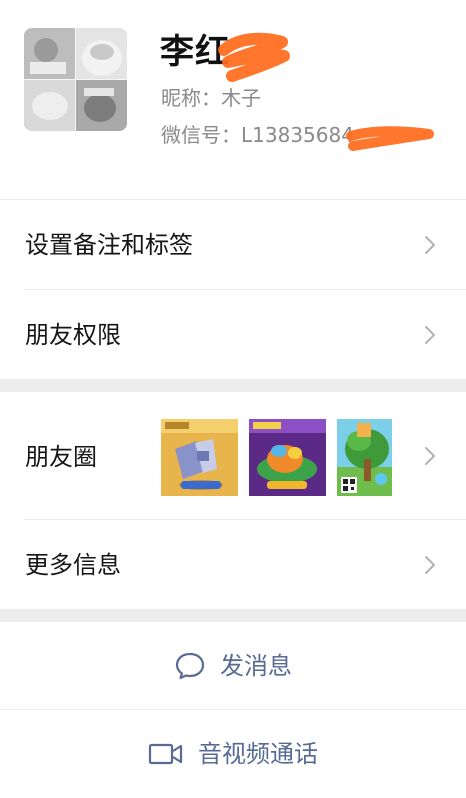  What do you see at coordinates (61, 457) in the screenshot?
I see `moments-label: 朋友圈` at bounding box center [61, 457].